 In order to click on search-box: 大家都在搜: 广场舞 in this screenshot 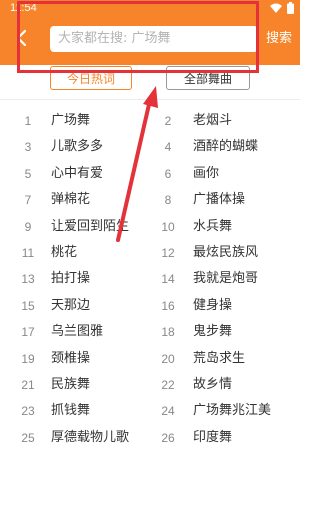, I will do `click(154, 39)`.